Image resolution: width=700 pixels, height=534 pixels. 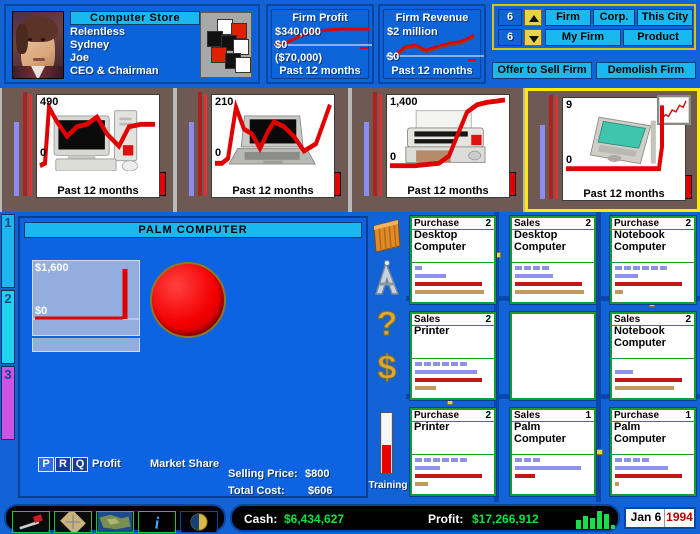 What do you see at coordinates (679, 518) in the screenshot?
I see `game-year: 1994` at bounding box center [679, 518].